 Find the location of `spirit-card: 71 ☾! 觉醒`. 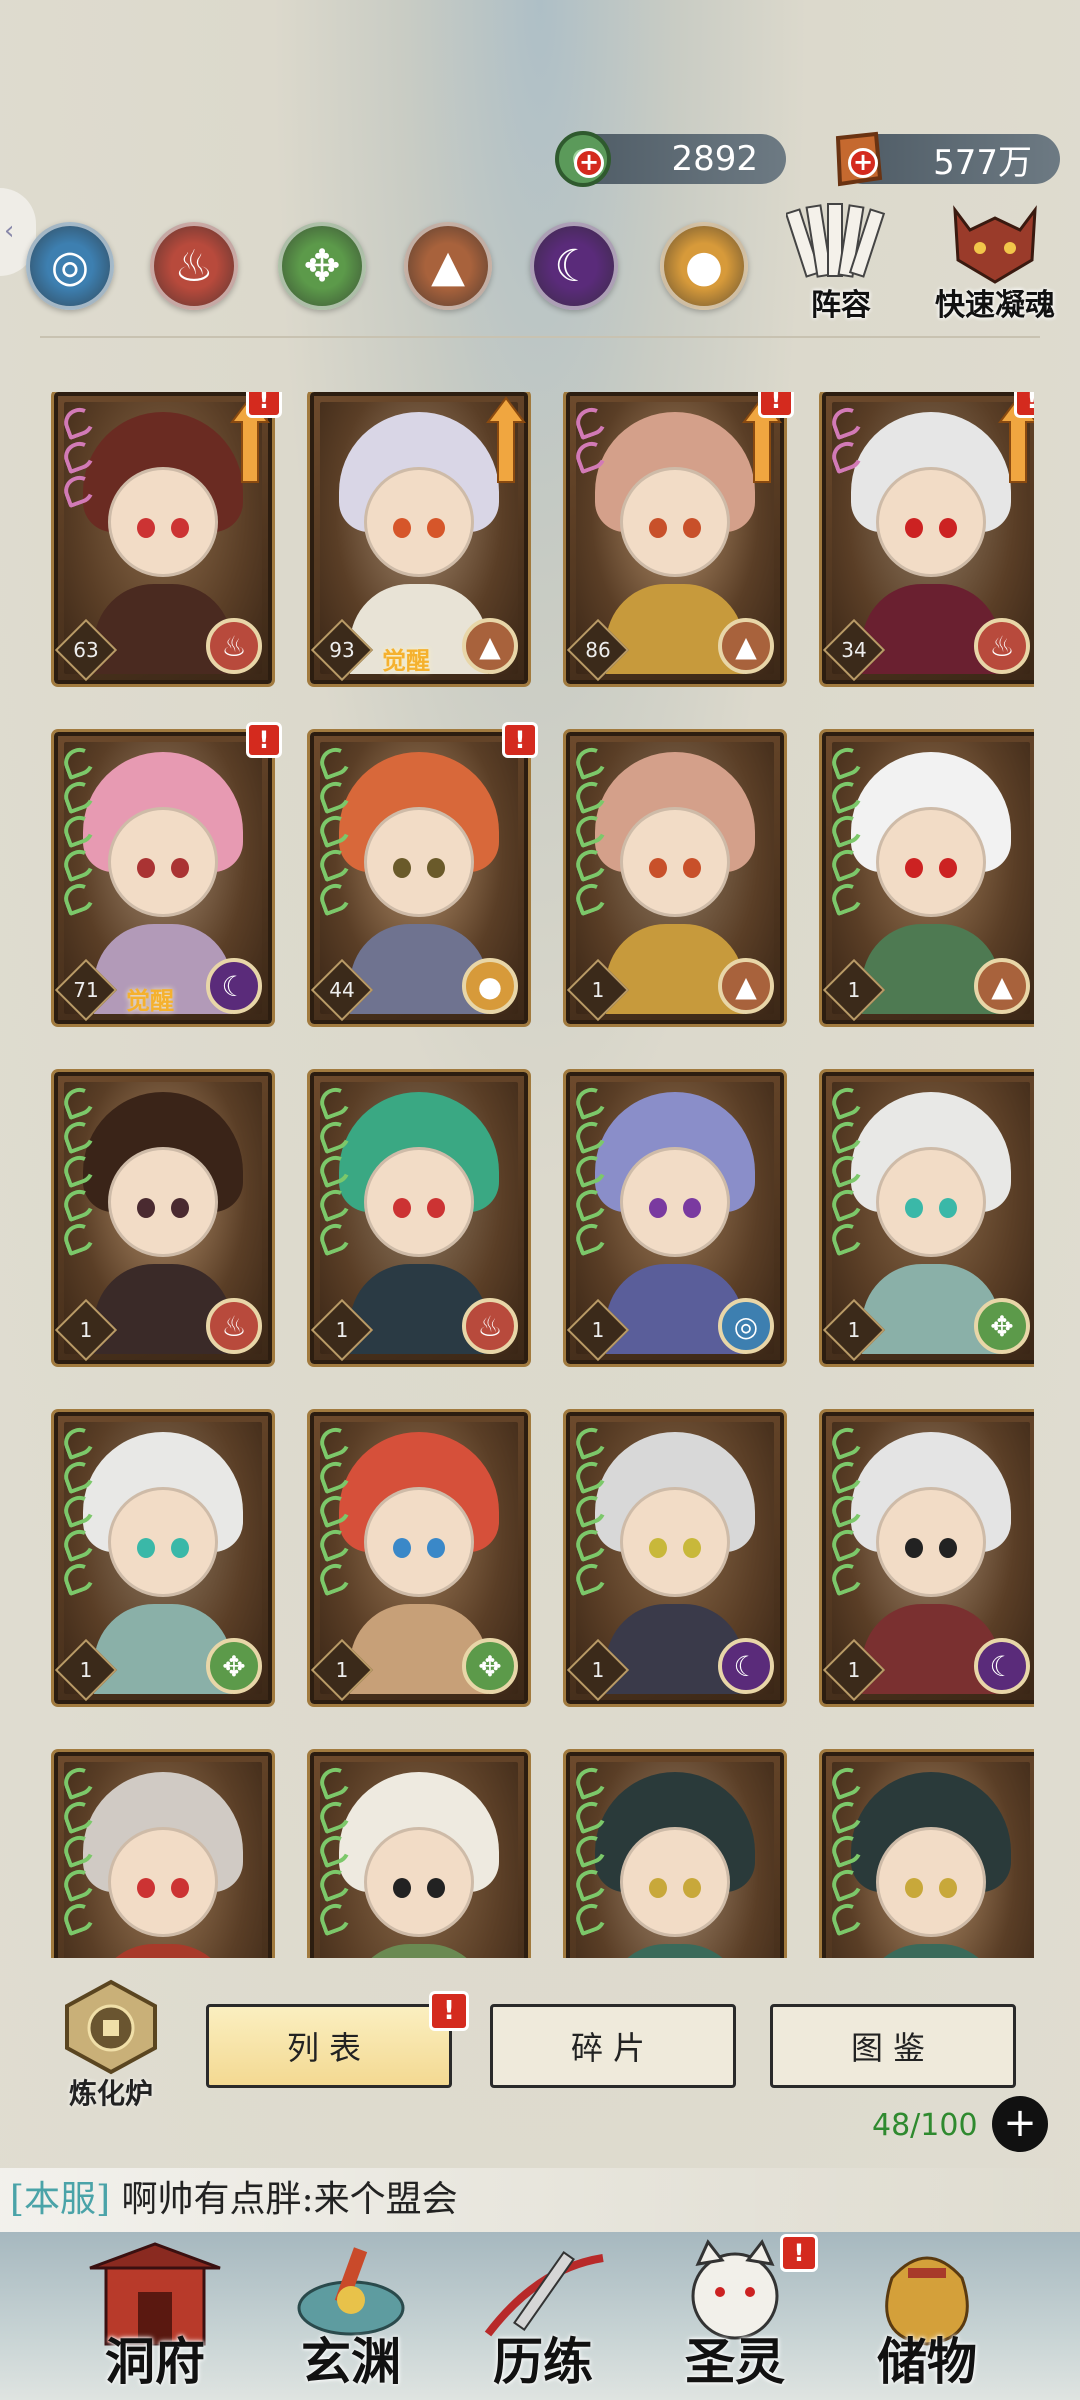

spirit-card: 71 ☾! 觉醒 is located at coordinates (166, 874).